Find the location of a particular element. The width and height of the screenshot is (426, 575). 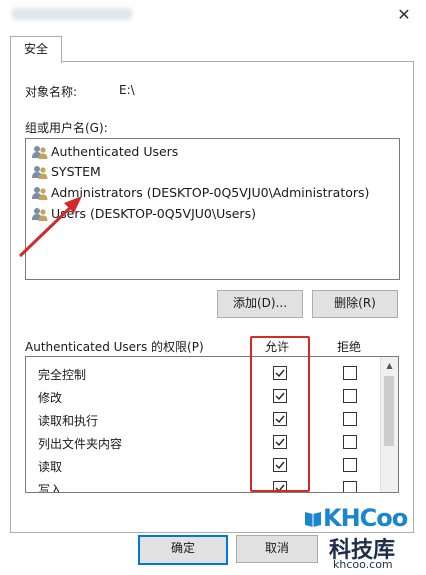

permission-name: 写入 is located at coordinates (50, 488).